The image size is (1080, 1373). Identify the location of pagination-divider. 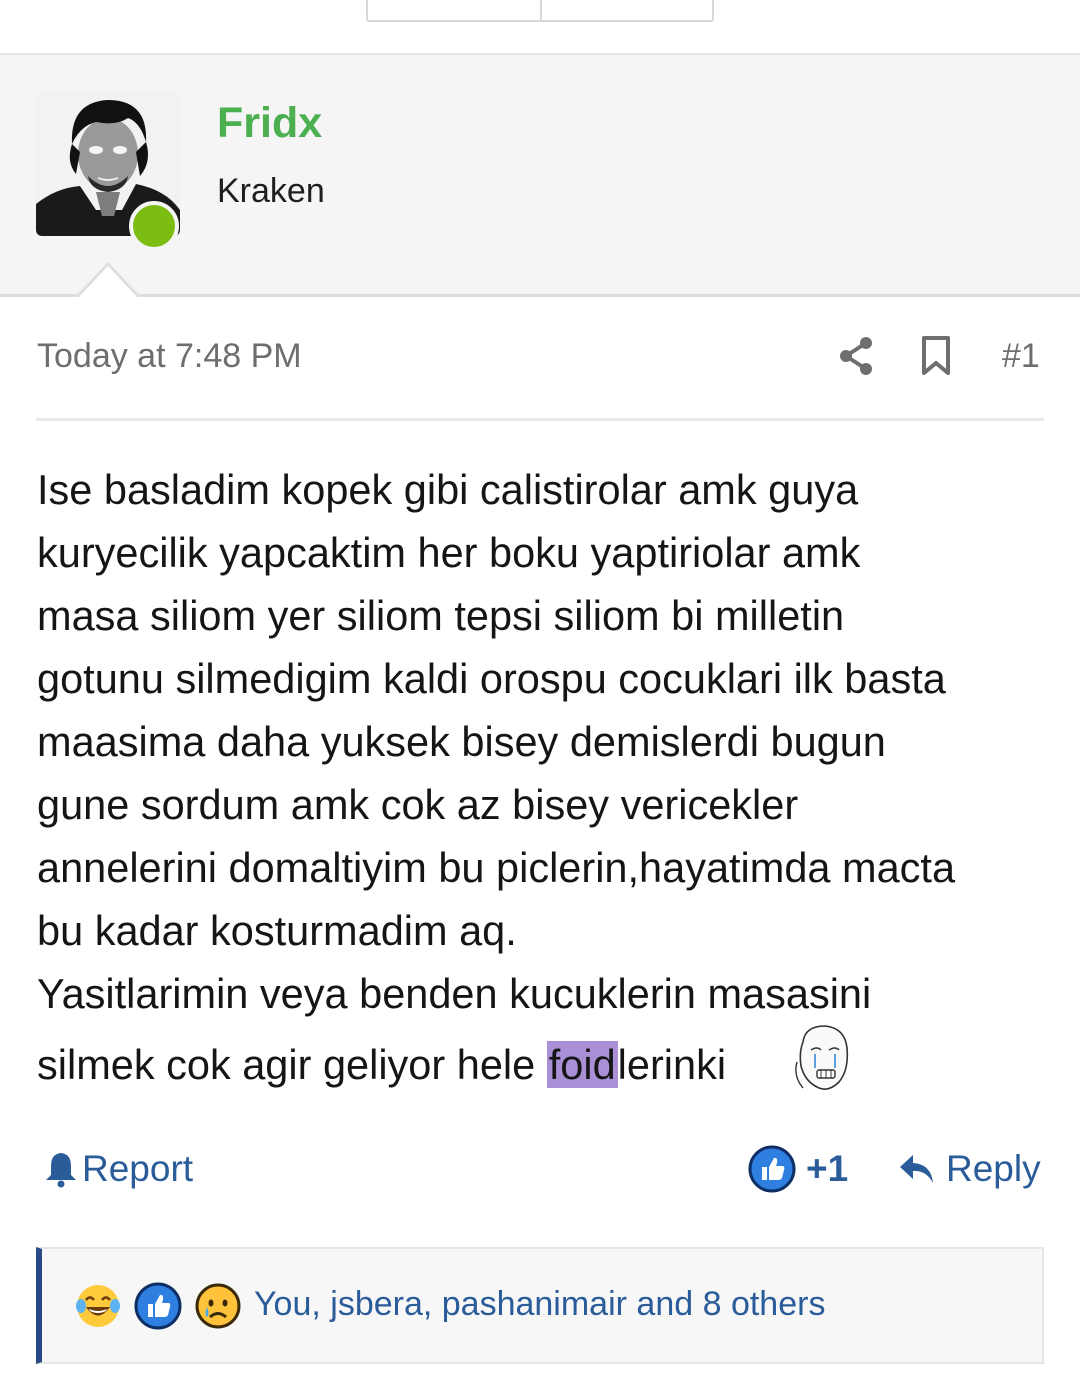
(541, 10).